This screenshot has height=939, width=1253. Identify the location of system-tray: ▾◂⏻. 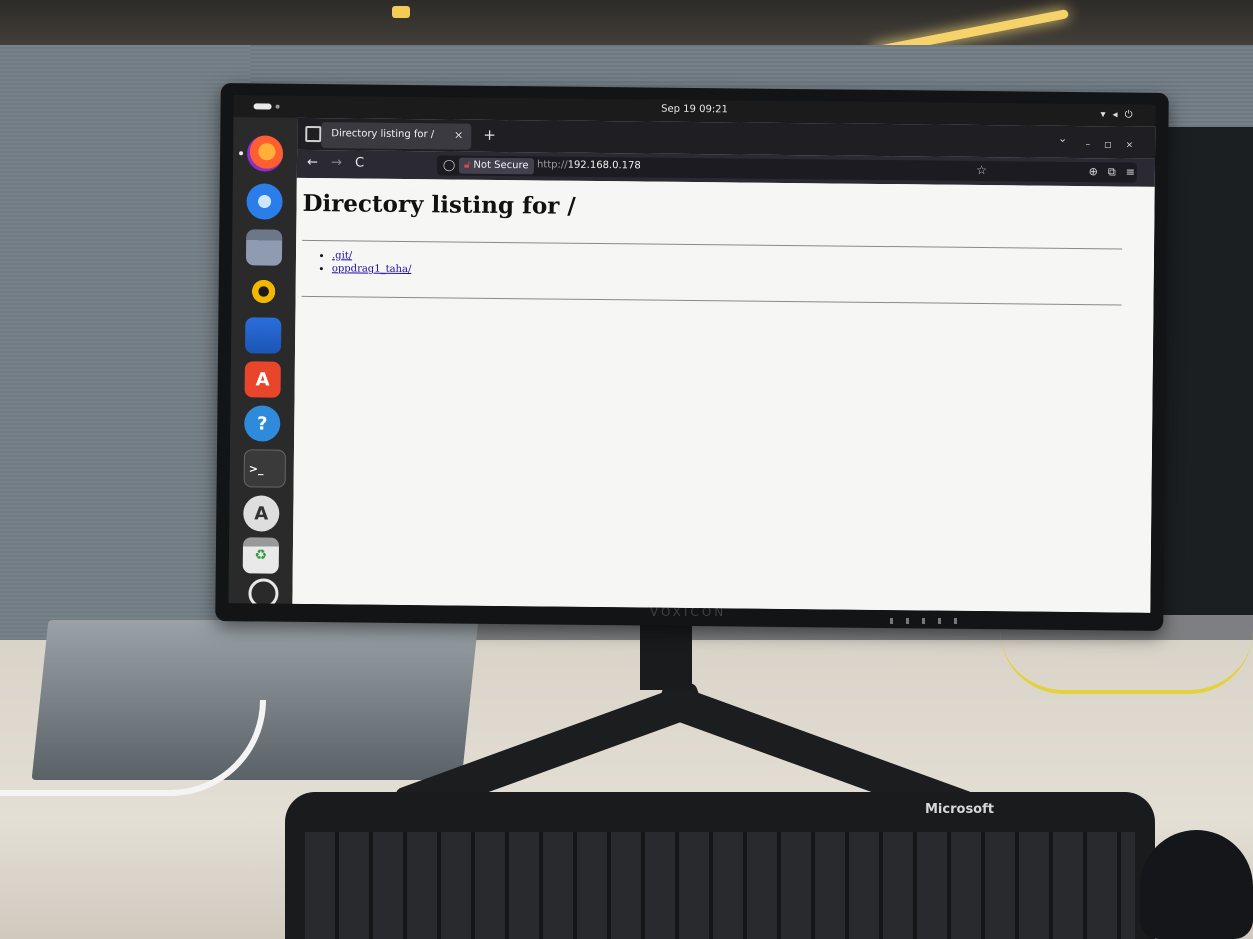
(1119, 114).